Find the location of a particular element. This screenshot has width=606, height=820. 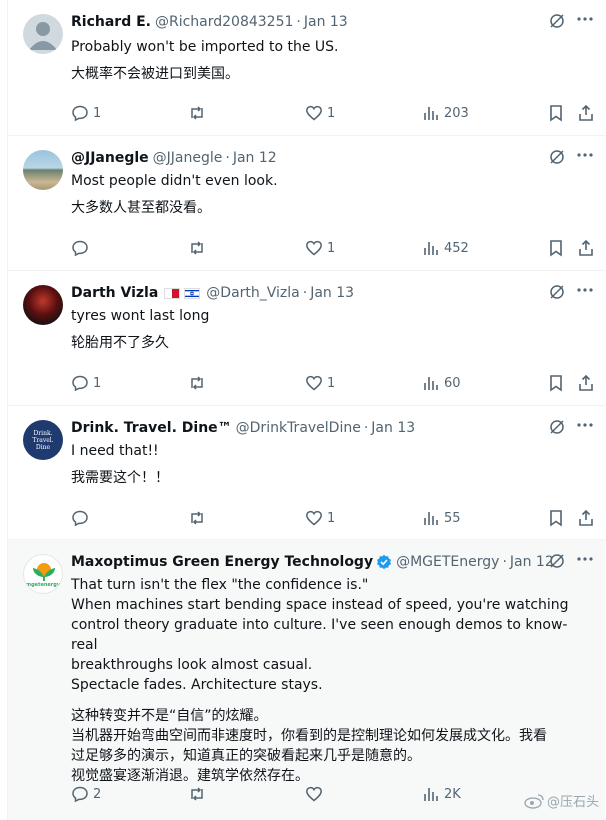

views-button: 60 is located at coordinates (441, 383).